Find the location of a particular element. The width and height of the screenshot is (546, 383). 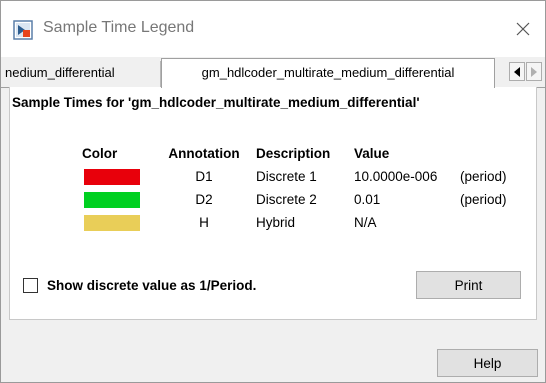

triangle-left-icon is located at coordinates (517, 71).